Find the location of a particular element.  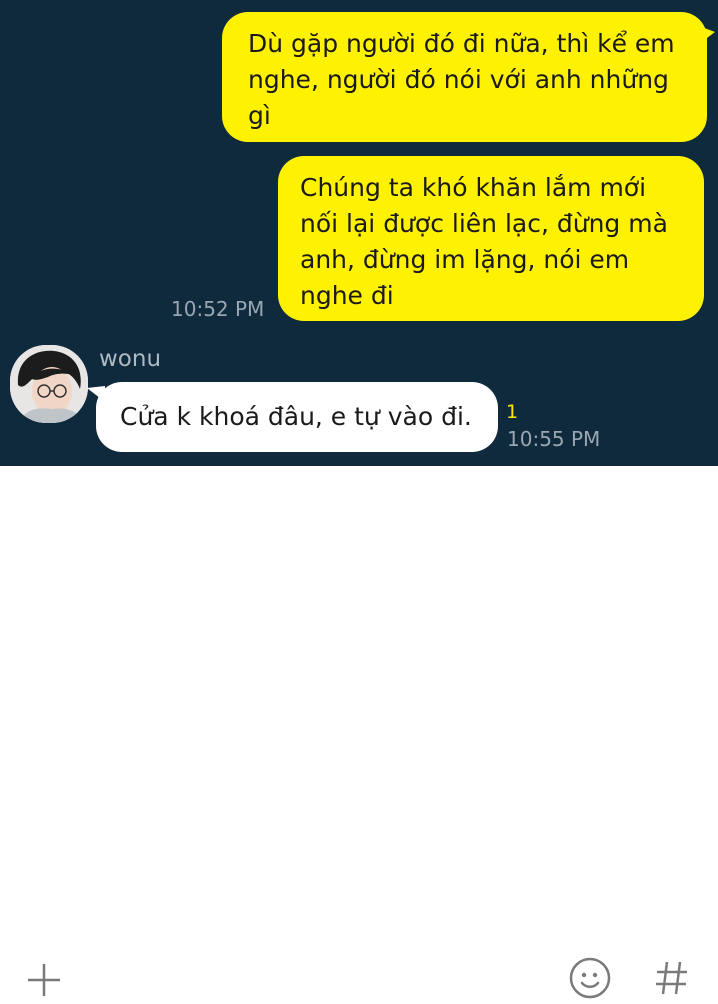

avatar-image is located at coordinates (49, 384).